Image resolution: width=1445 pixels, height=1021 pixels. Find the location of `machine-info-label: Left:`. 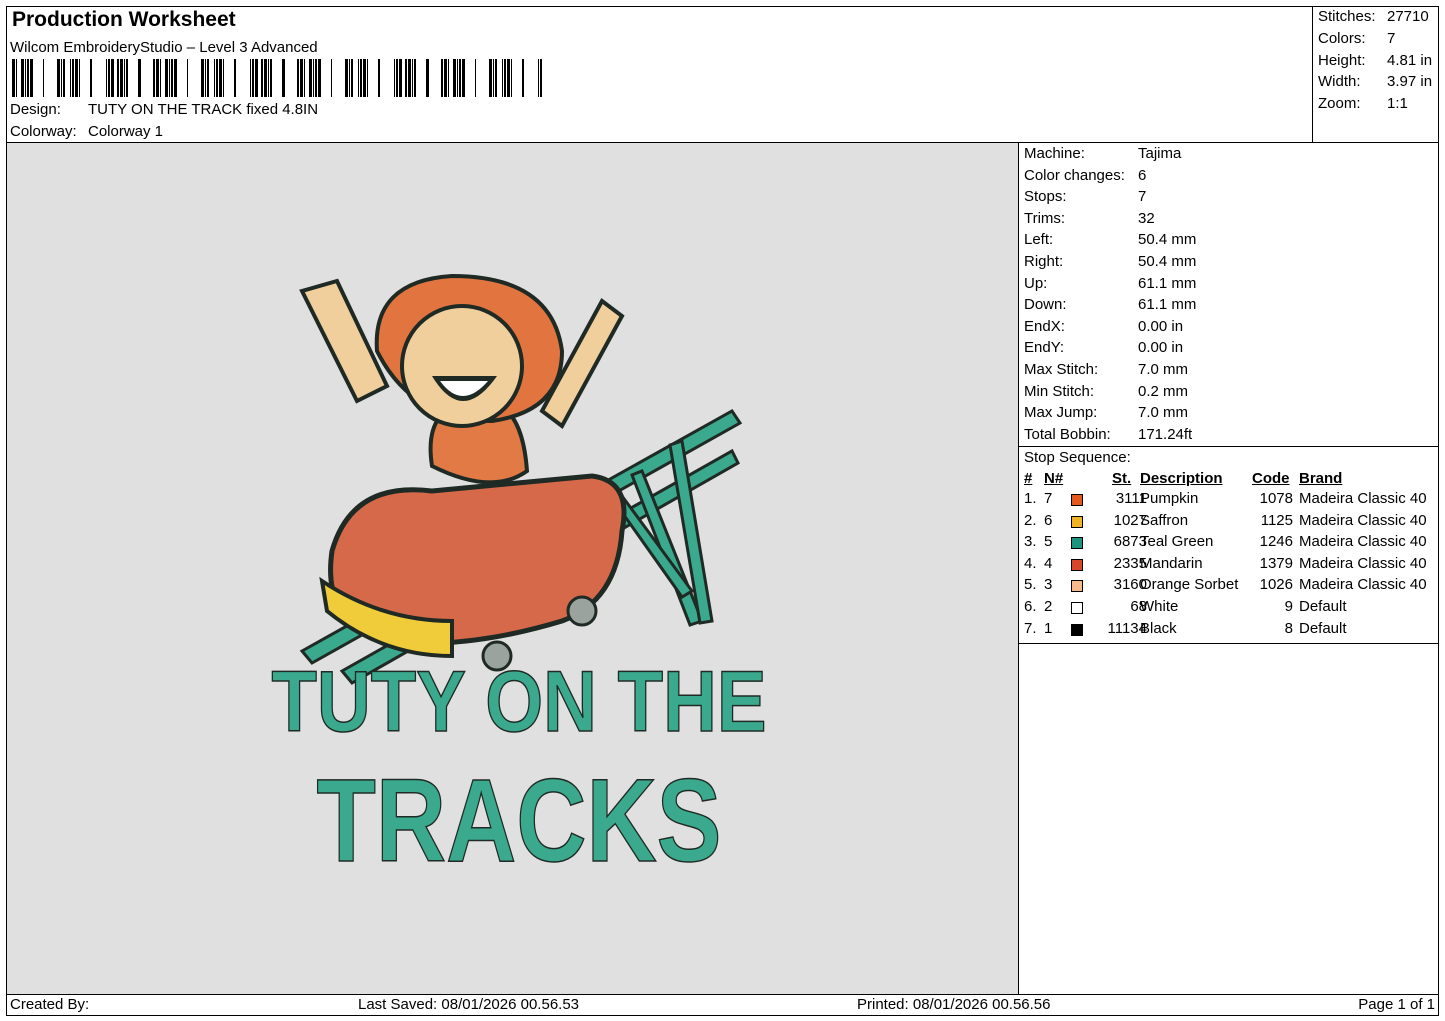

machine-info-label: Left: is located at coordinates (1039, 240).